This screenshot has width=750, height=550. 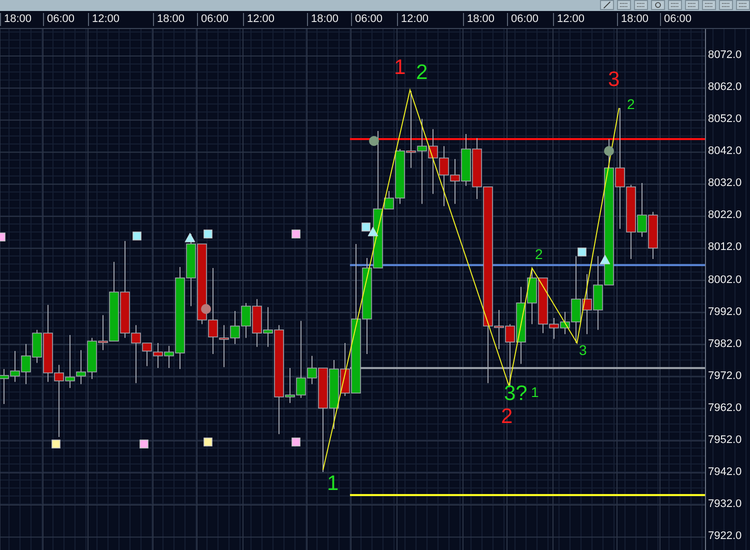 I want to click on price-axis-label: 8052.0, so click(x=725, y=119).